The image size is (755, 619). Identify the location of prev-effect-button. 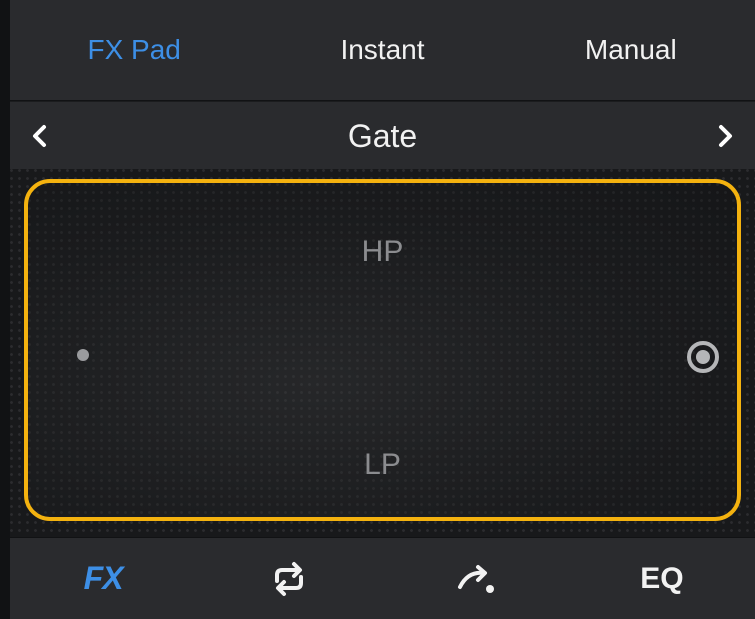
(40, 136).